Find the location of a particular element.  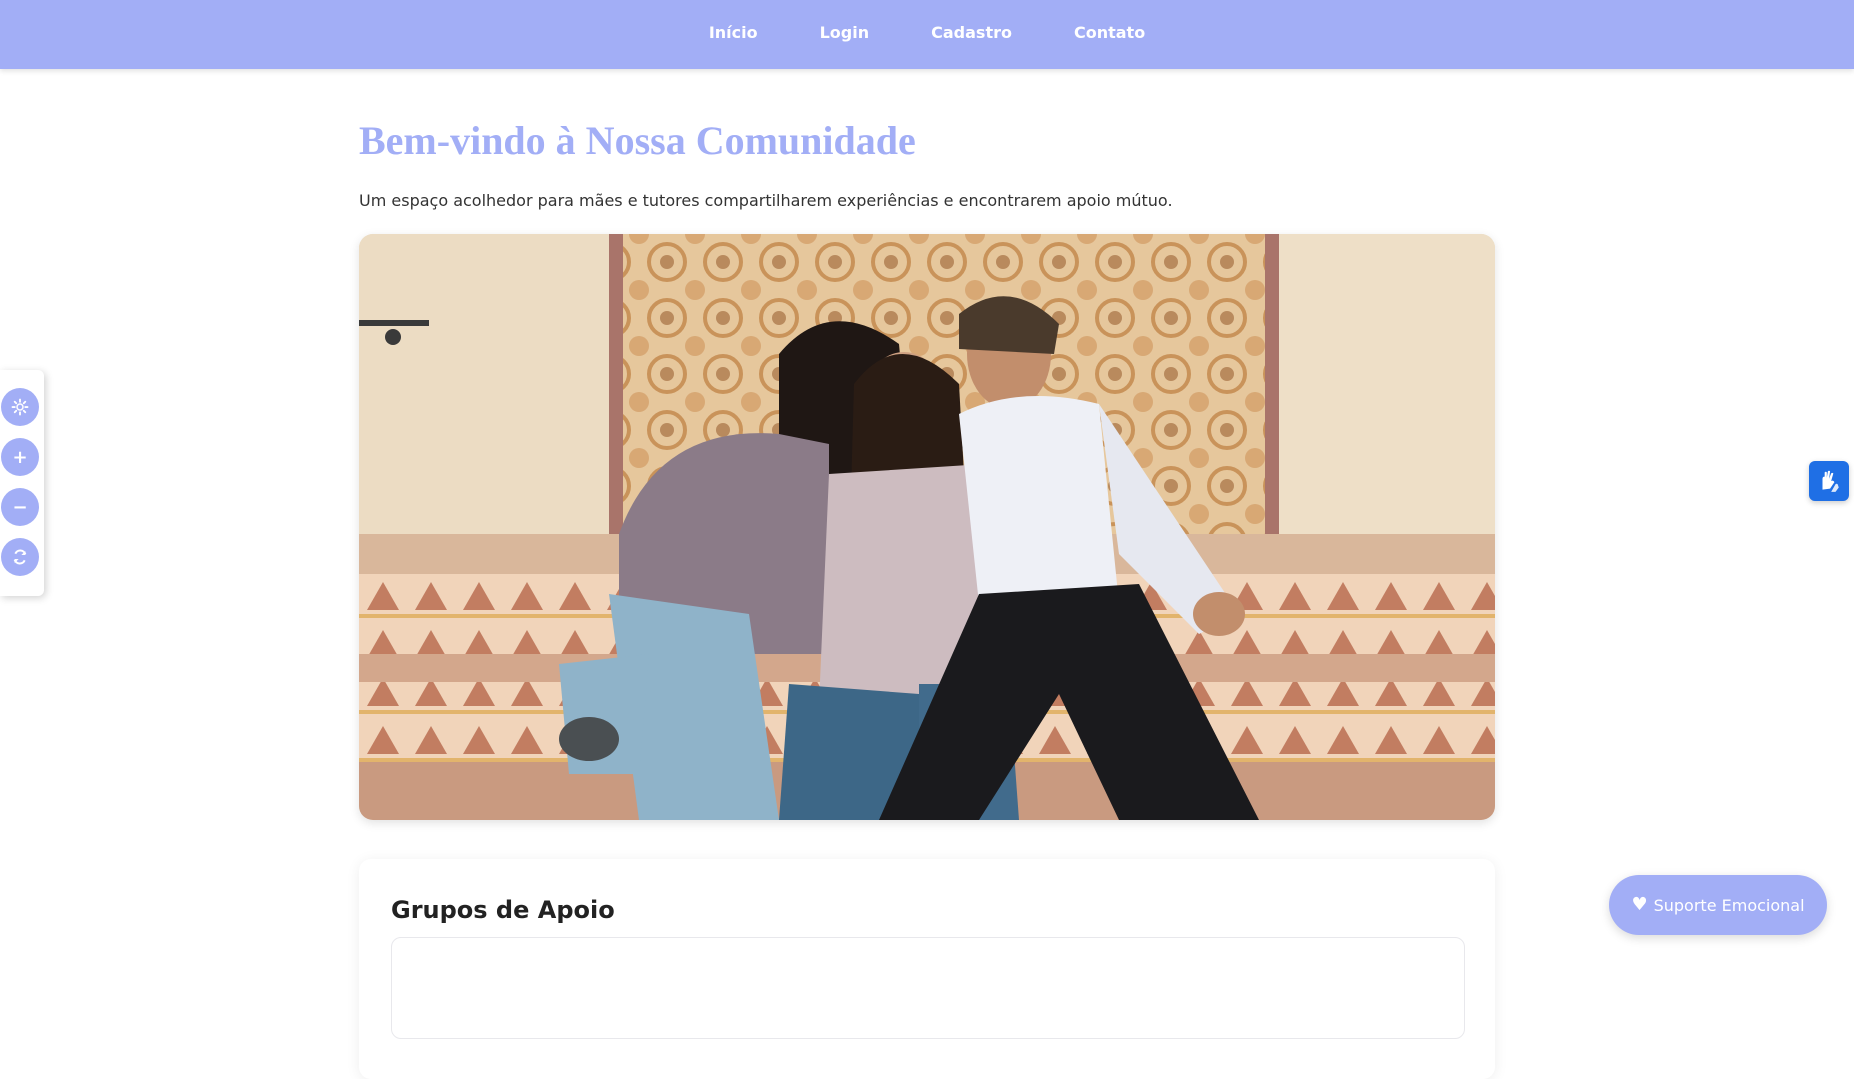

support-groups-section: Grupos de Apoio is located at coordinates (927, 969).